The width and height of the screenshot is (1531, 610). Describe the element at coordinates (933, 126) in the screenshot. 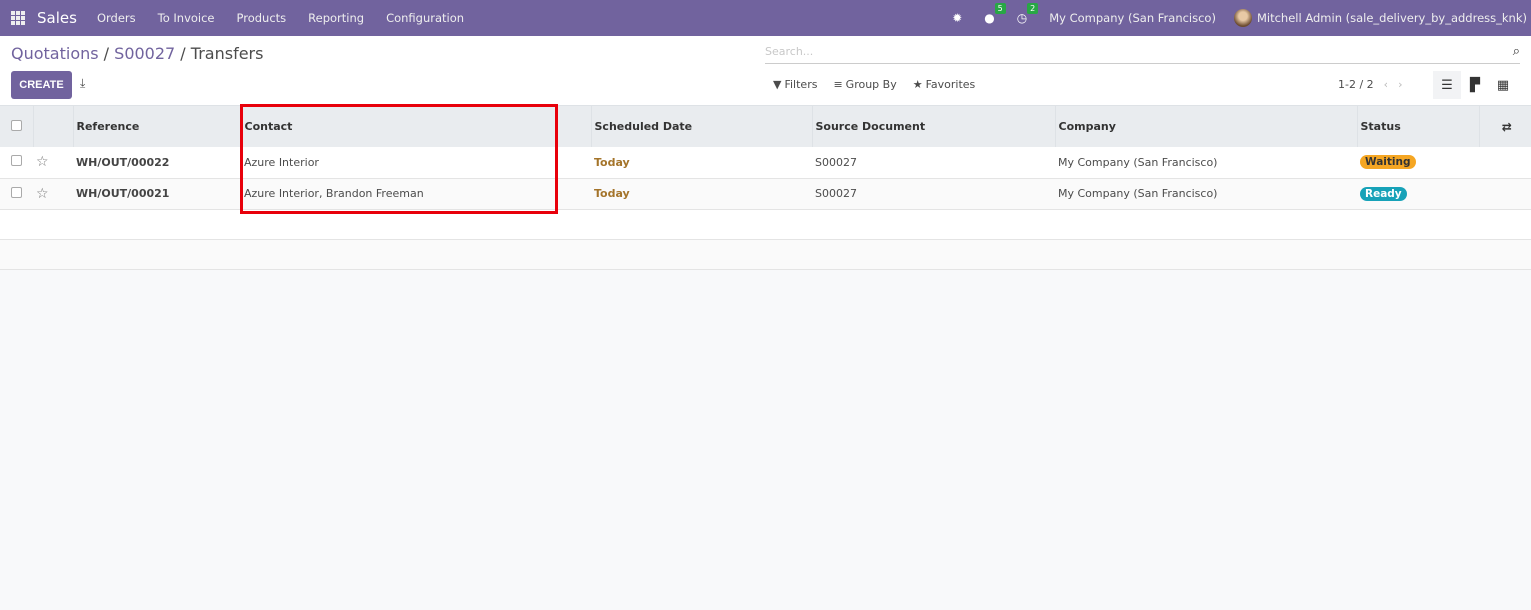

I see `column-header-source-document: Source Document` at that location.